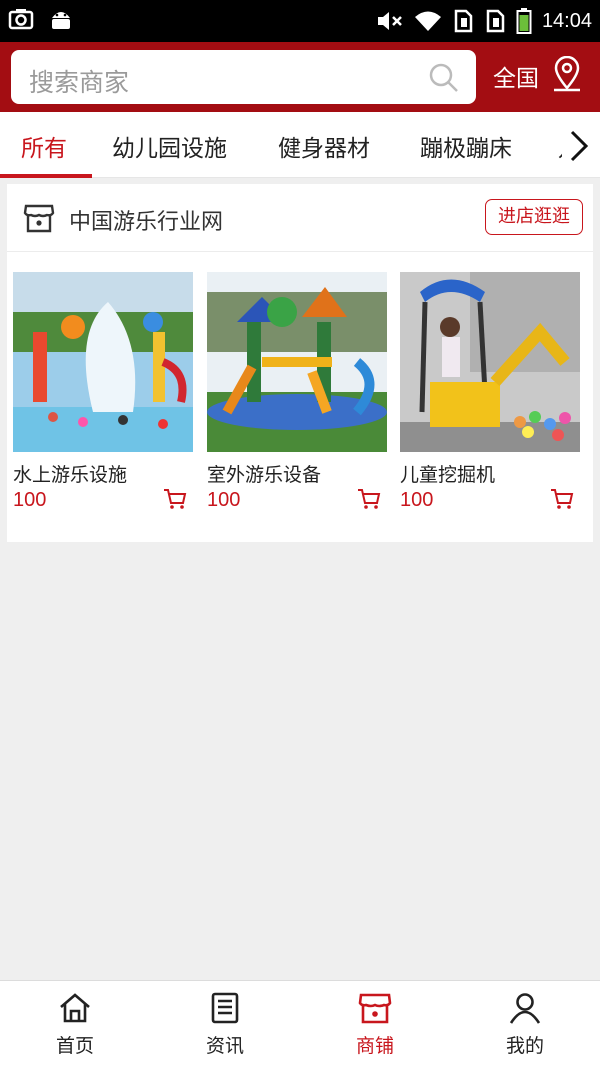 This screenshot has width=600, height=1067. Describe the element at coordinates (534, 217) in the screenshot. I see `visit-store-button: 进店逛逛` at that location.